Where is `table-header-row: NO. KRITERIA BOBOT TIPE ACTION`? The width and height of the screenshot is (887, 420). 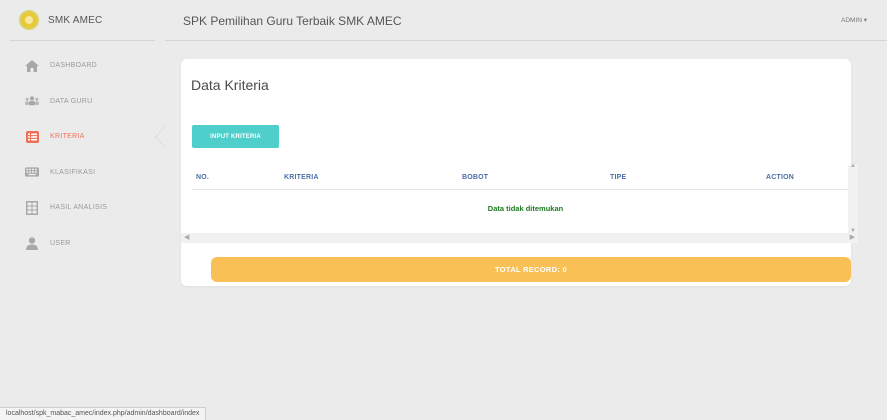 table-header-row: NO. KRITERIA BOBOT TIPE ACTION is located at coordinates (525, 177).